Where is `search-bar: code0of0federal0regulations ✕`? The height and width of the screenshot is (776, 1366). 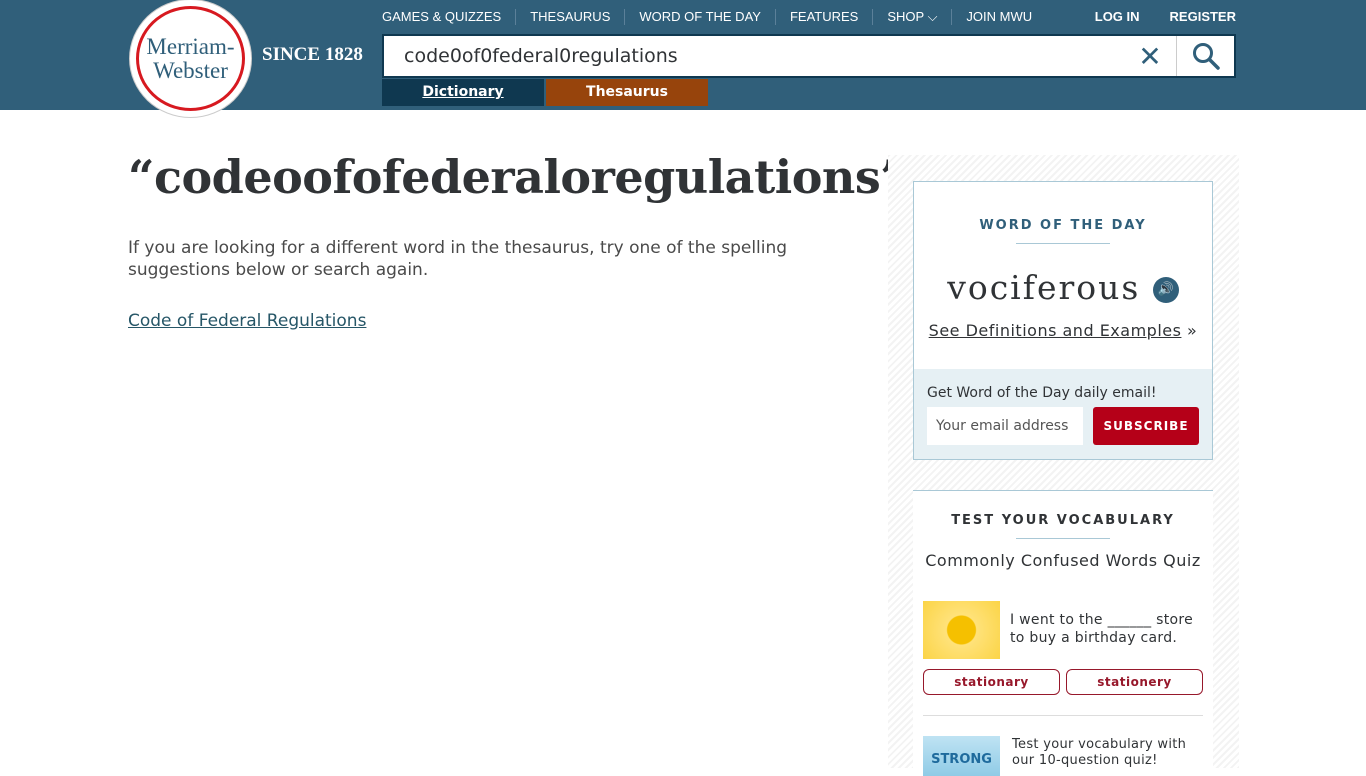
search-bar: code0of0federal0regulations ✕ is located at coordinates (809, 56).